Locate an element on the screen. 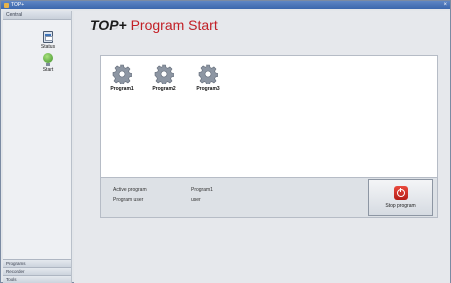 This screenshot has width=451, height=283. program-item-3: Program3 is located at coordinates (208, 78).